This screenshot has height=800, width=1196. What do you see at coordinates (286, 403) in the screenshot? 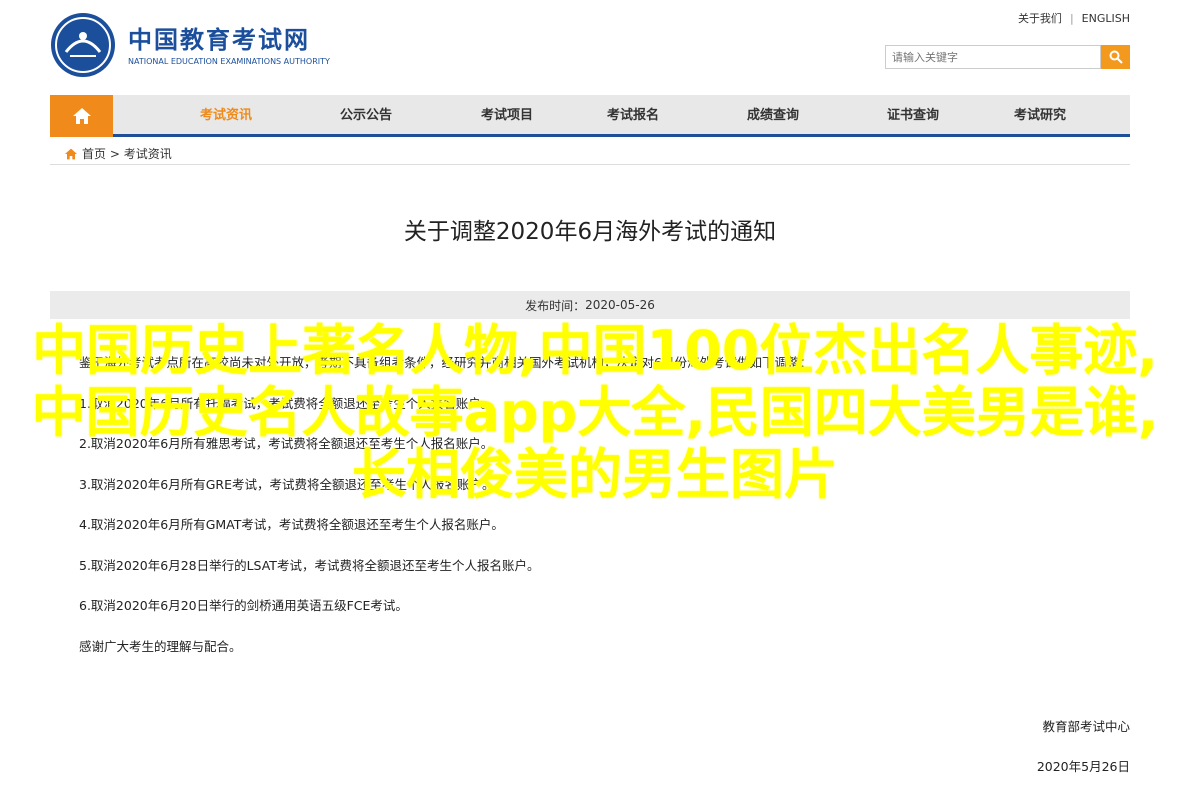
I see `article-paragraph: 1.取消2020年6月所有托福考试，考试费将全额退还至考生个人报名账户。` at bounding box center [286, 403].